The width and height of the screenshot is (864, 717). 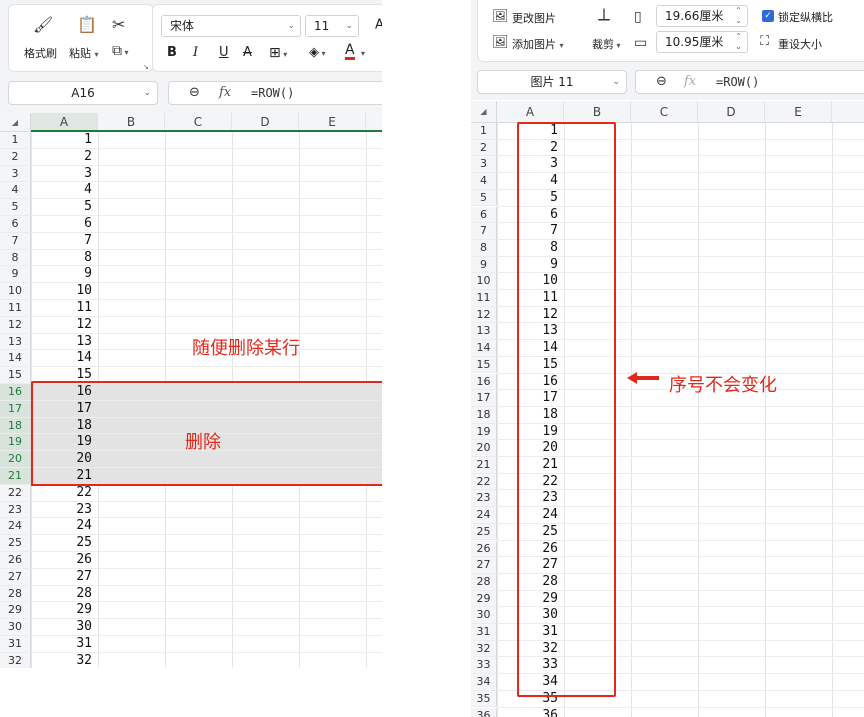 What do you see at coordinates (317, 52) in the screenshot?
I see `fill-color-icon: ◈ ▾` at bounding box center [317, 52].